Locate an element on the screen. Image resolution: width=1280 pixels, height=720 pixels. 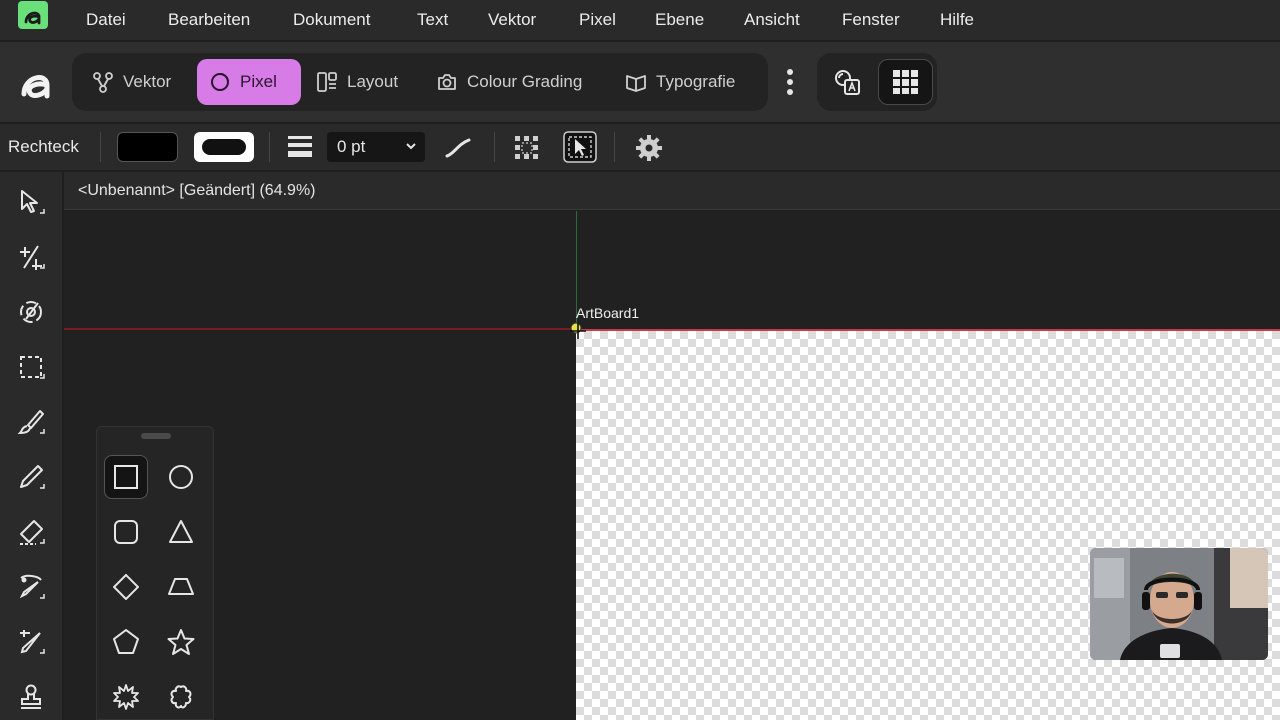
trapezoid-icon is located at coordinates (181, 586).